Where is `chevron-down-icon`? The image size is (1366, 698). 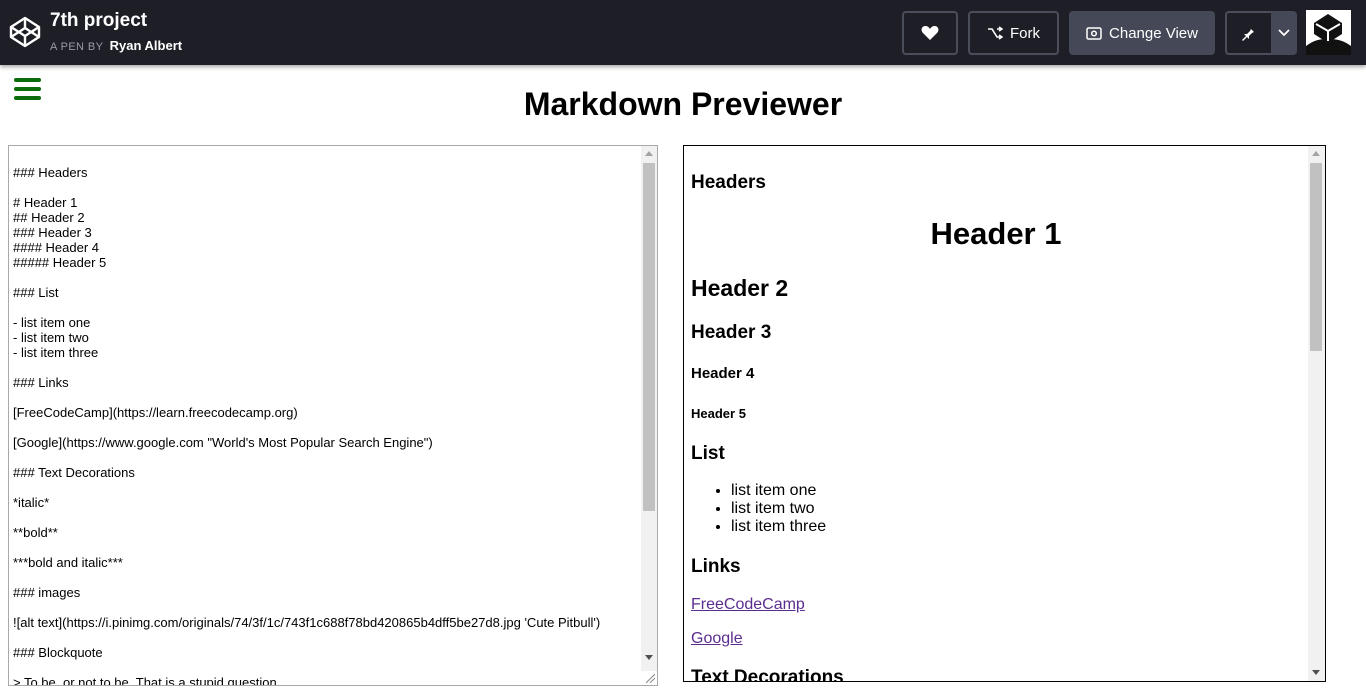 chevron-down-icon is located at coordinates (1284, 33).